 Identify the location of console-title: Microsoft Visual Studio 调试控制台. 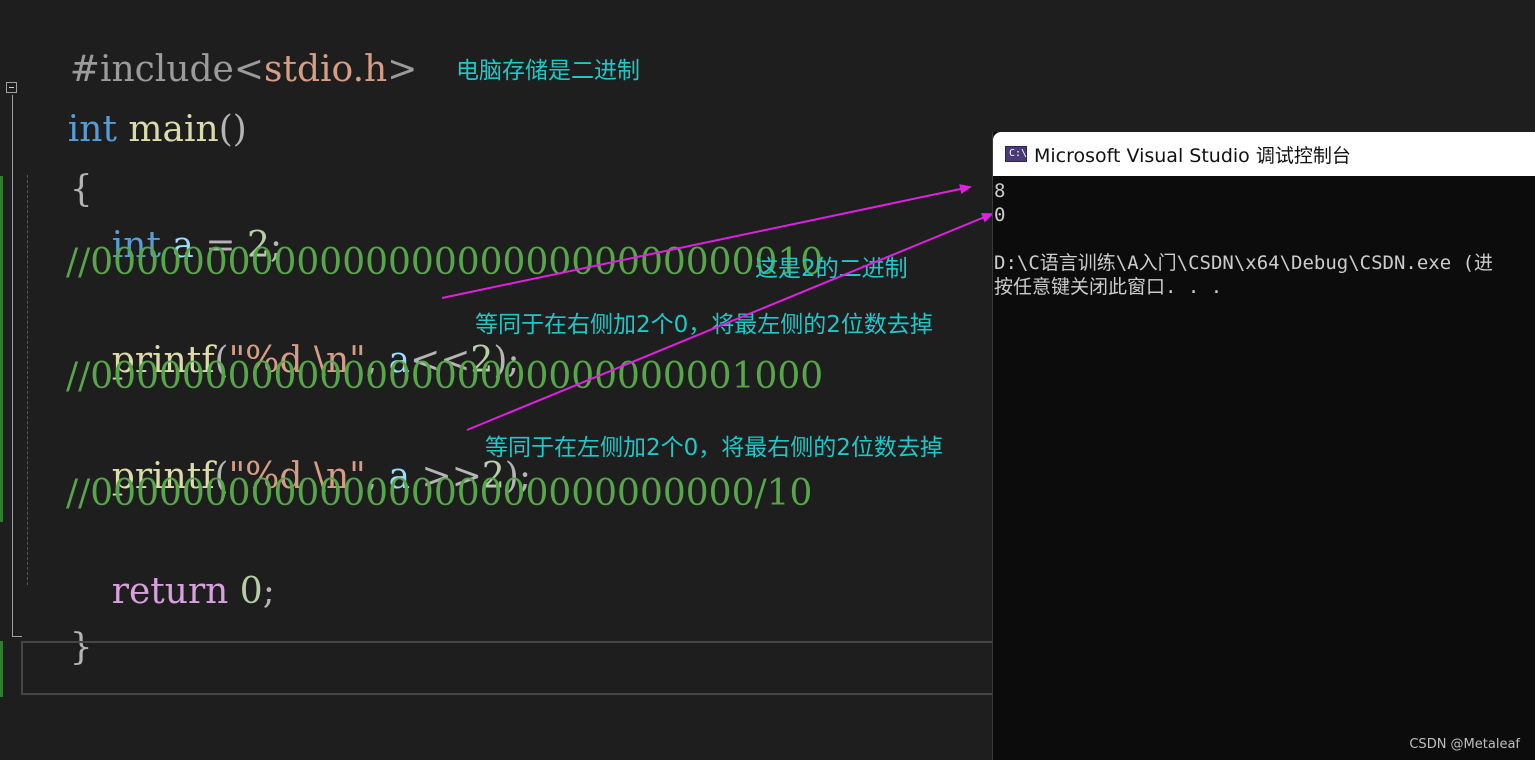
(1192, 155).